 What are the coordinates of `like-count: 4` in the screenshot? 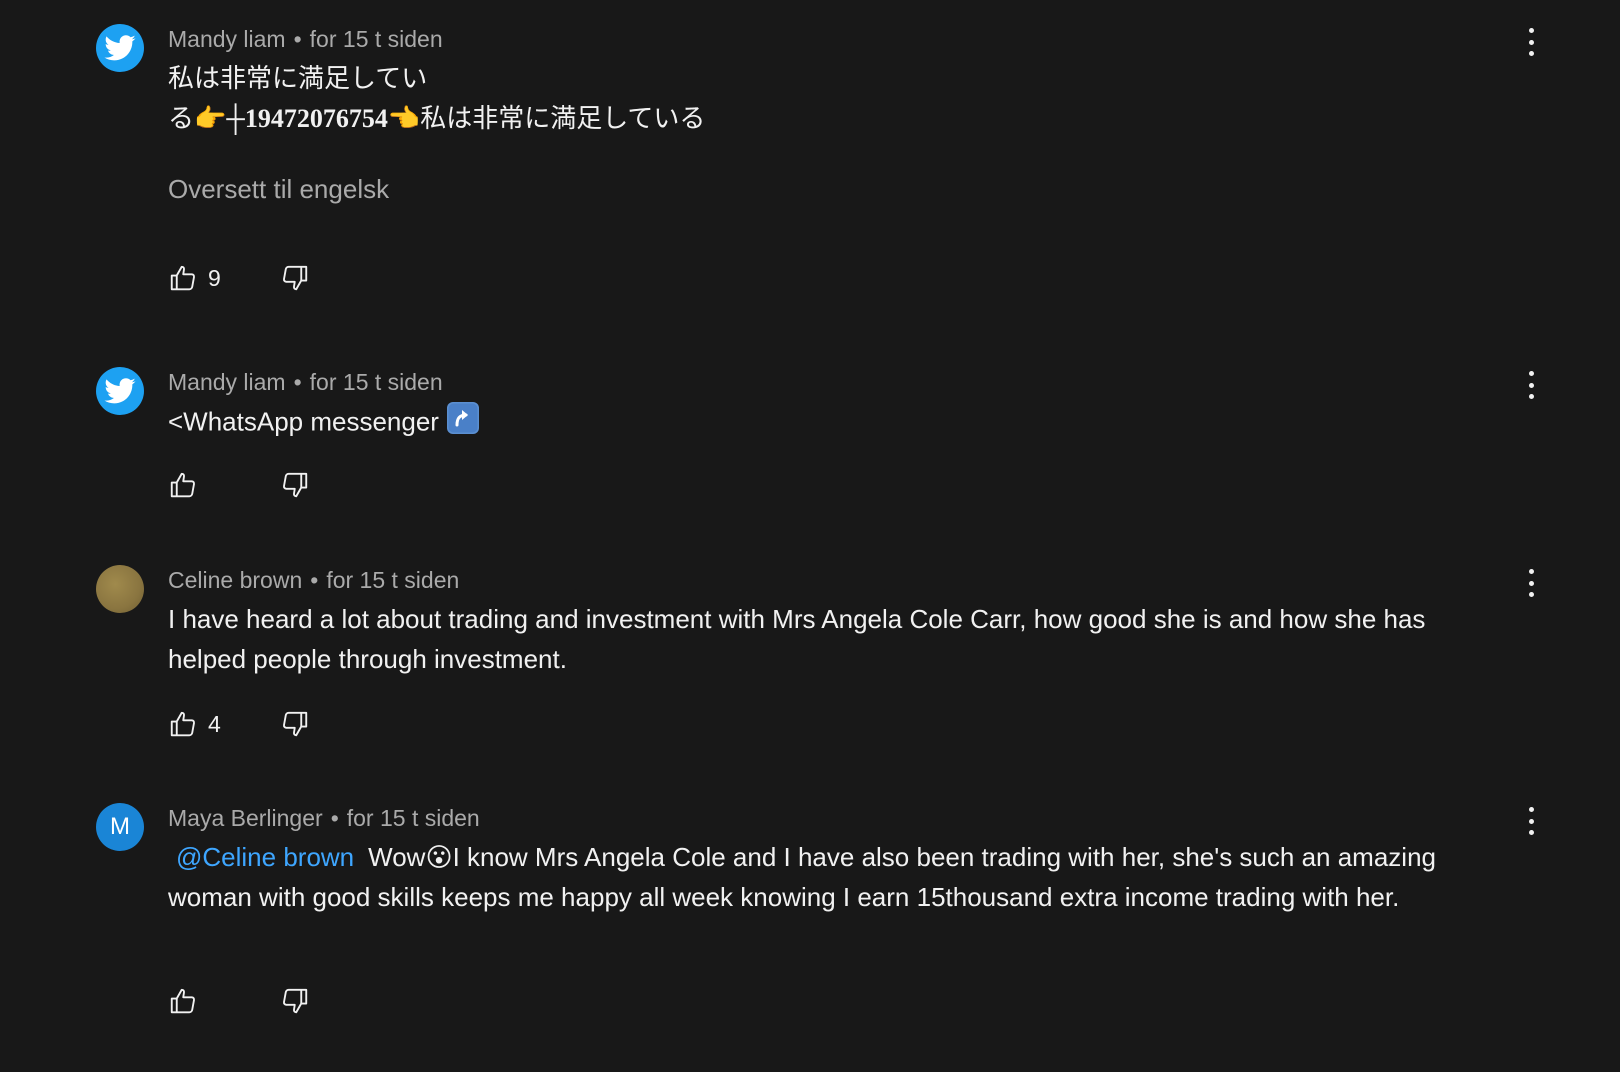 It's located at (214, 723).